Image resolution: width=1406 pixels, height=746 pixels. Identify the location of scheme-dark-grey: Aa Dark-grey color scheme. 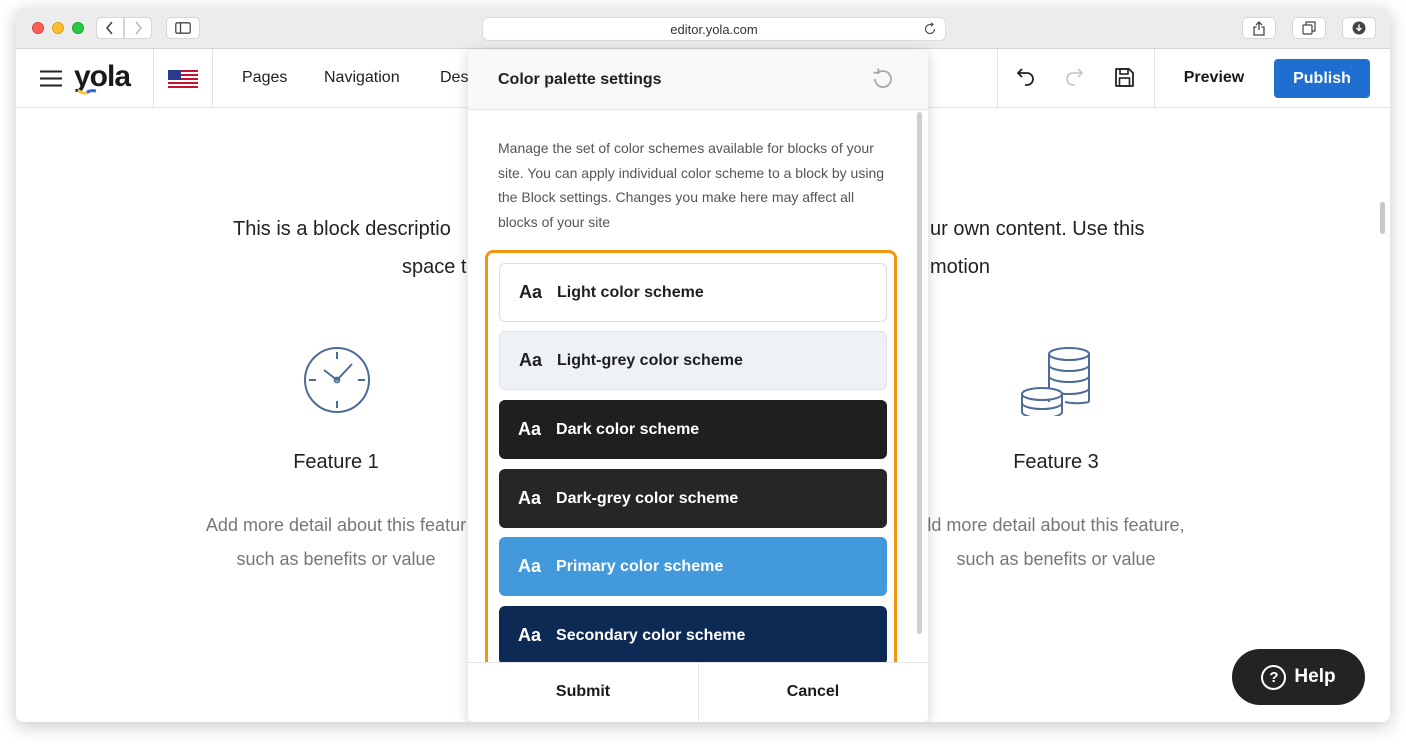
(693, 498).